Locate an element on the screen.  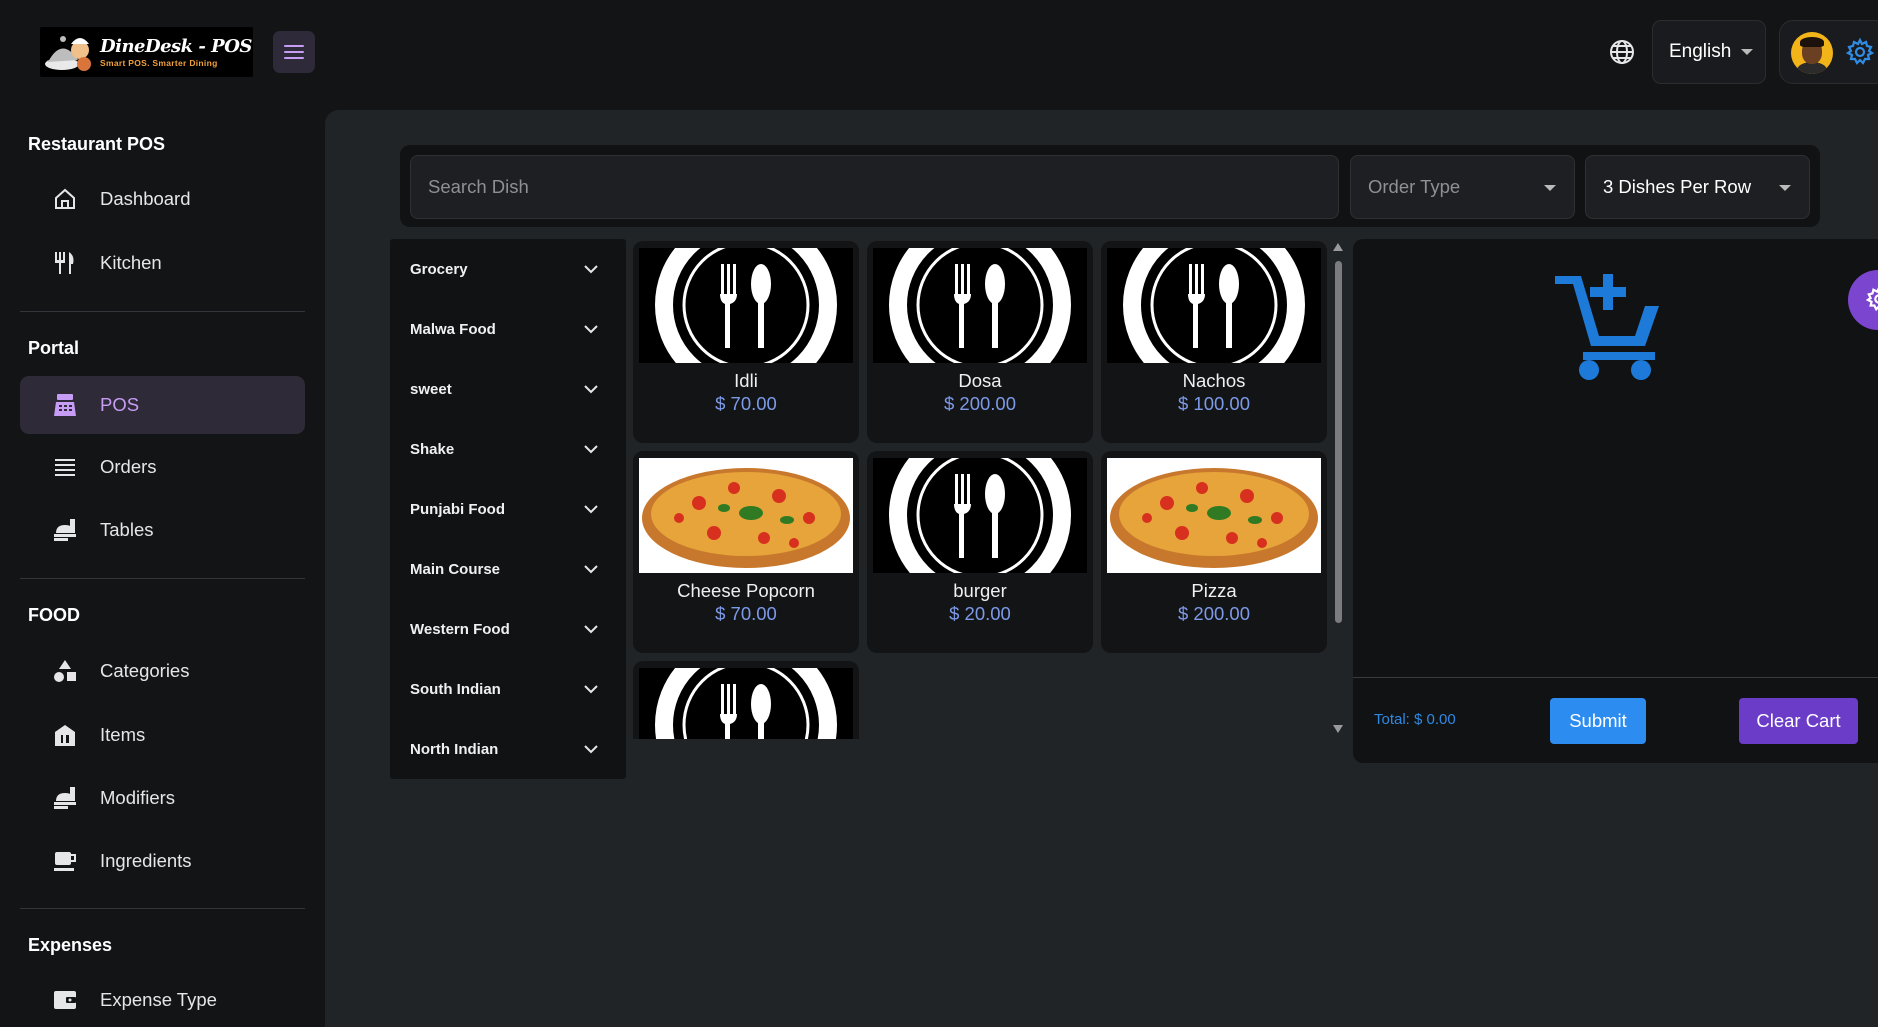
category-item-sweet: sweet is located at coordinates (508, 389).